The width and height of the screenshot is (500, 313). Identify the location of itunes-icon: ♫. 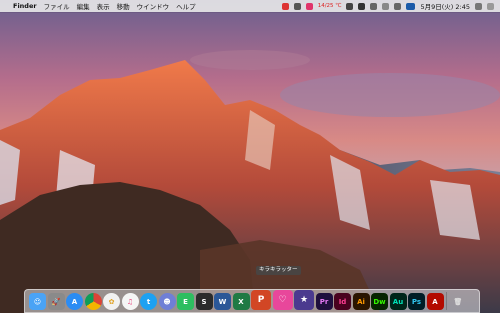
(130, 301).